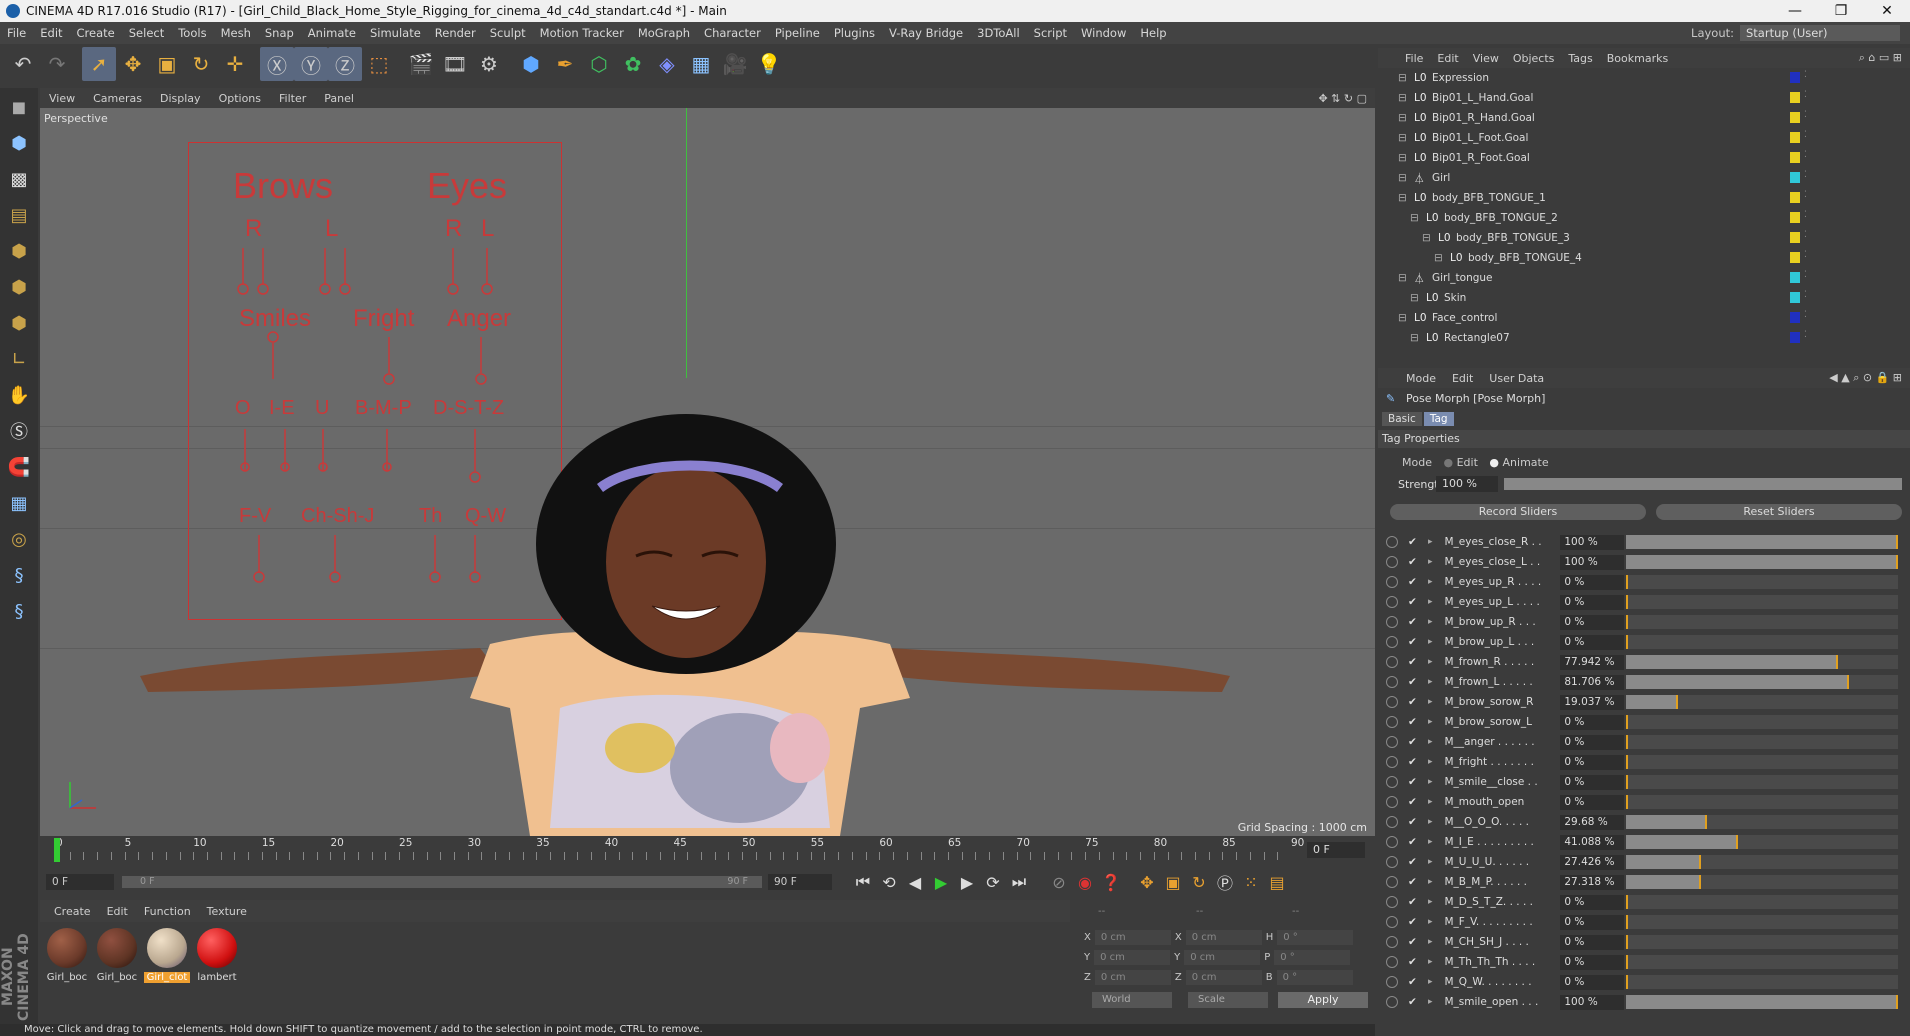 This screenshot has width=1910, height=1036. Describe the element at coordinates (339, 98) in the screenshot. I see `viewport-menu-panel: Panel` at that location.